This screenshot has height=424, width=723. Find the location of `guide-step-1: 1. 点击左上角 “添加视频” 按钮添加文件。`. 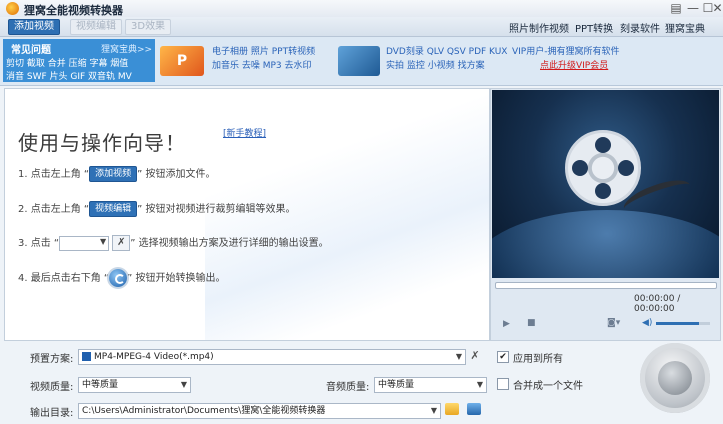

guide-step-1: 1. 点击左上角 “添加视频” 按钮添加文件。 is located at coordinates (116, 173).